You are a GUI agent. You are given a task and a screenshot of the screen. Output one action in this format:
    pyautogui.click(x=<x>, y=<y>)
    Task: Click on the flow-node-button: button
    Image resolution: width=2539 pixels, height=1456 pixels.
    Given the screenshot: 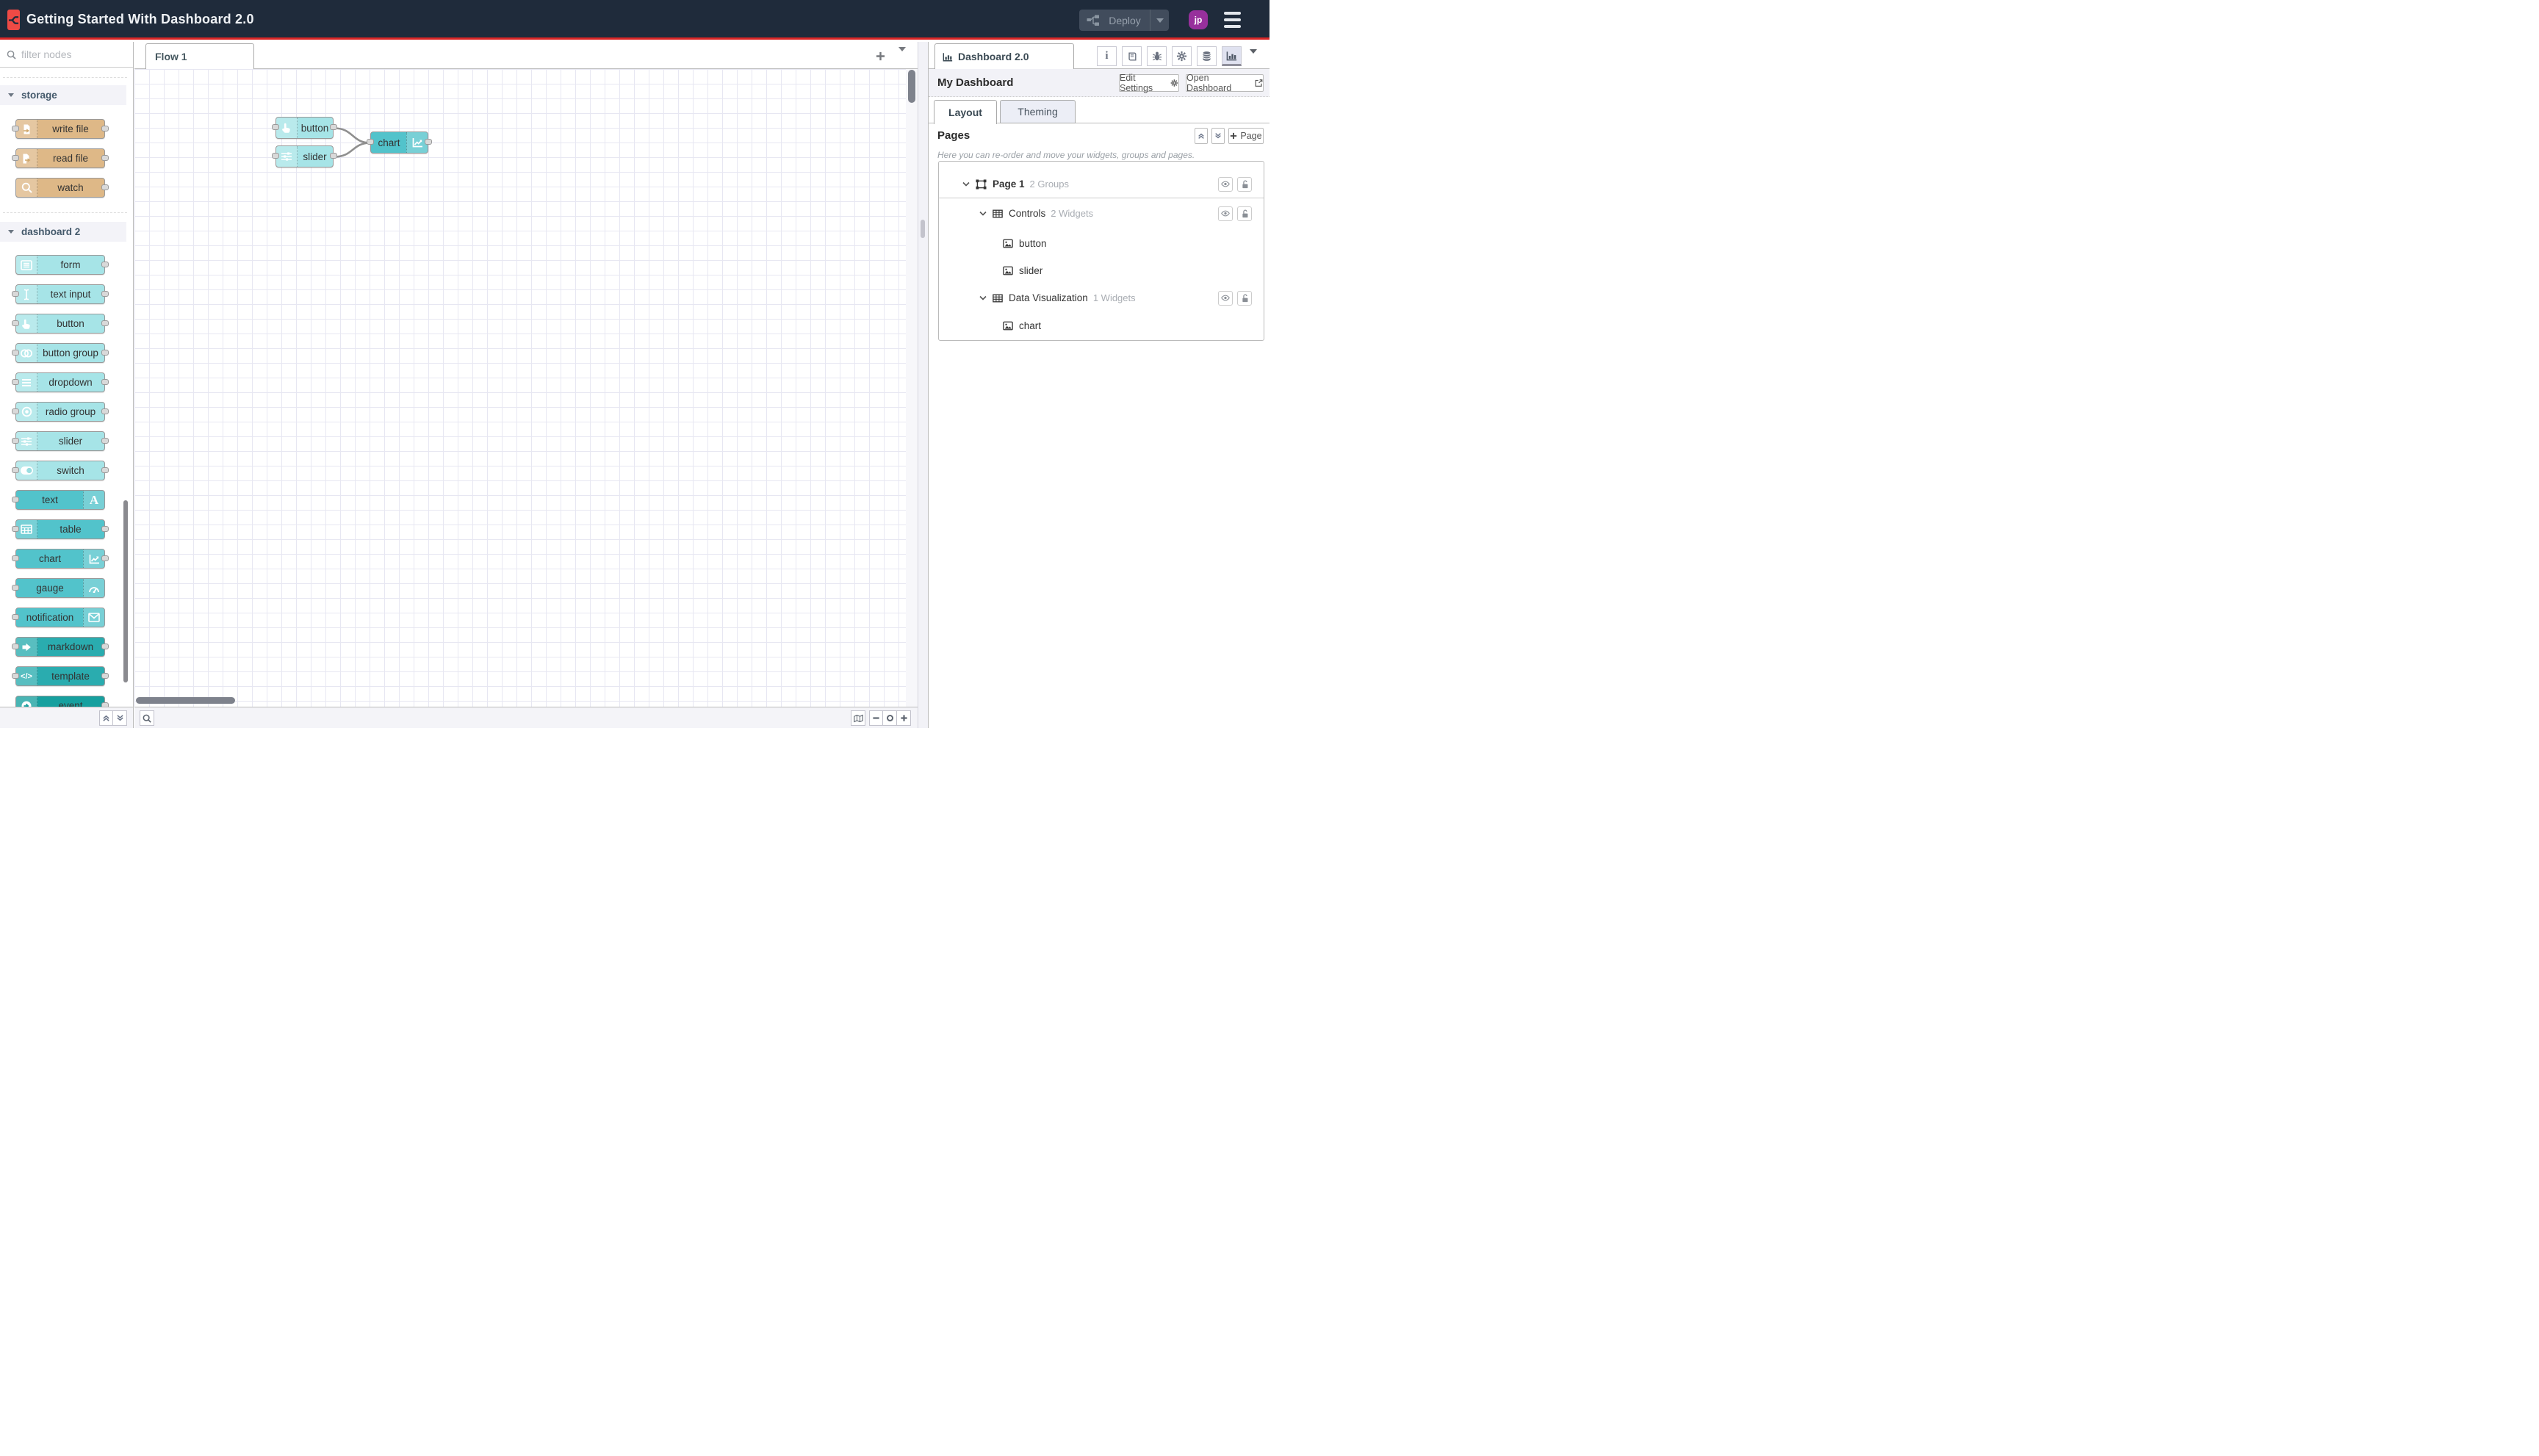 What is the action you would take?
    pyautogui.click(x=304, y=128)
    